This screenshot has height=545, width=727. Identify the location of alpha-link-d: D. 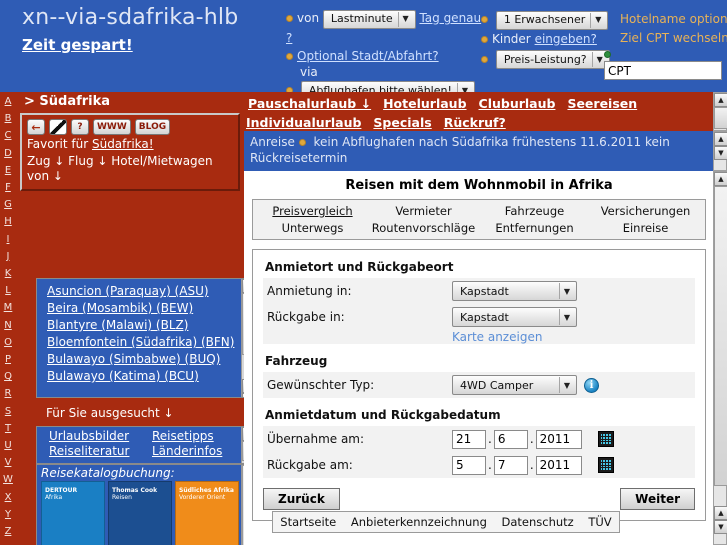
(8, 153).